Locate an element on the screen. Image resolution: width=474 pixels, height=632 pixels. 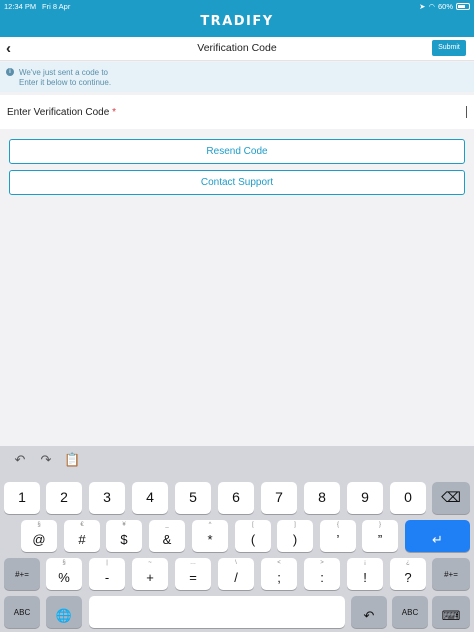
key-5: 5 is located at coordinates (193, 498).